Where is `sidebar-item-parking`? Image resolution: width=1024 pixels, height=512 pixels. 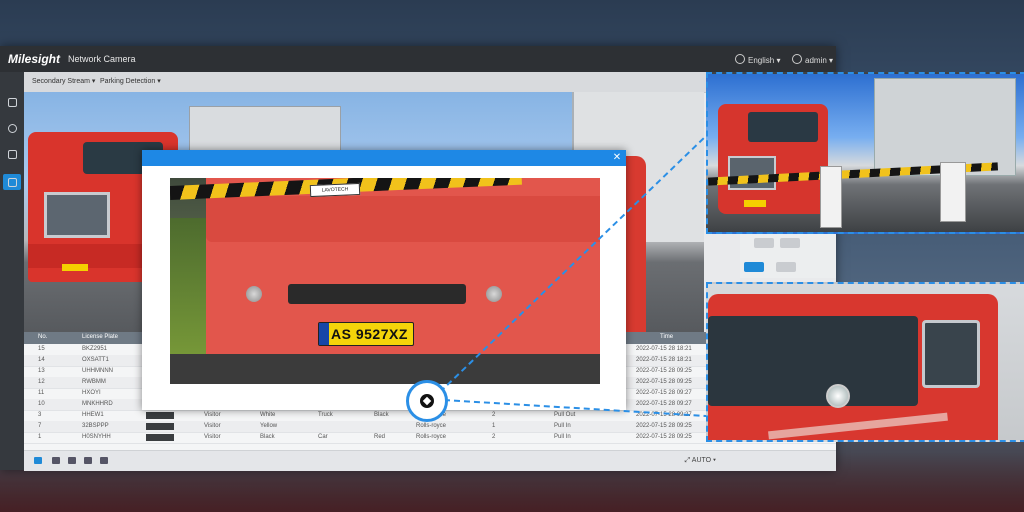 sidebar-item-parking is located at coordinates (12, 182).